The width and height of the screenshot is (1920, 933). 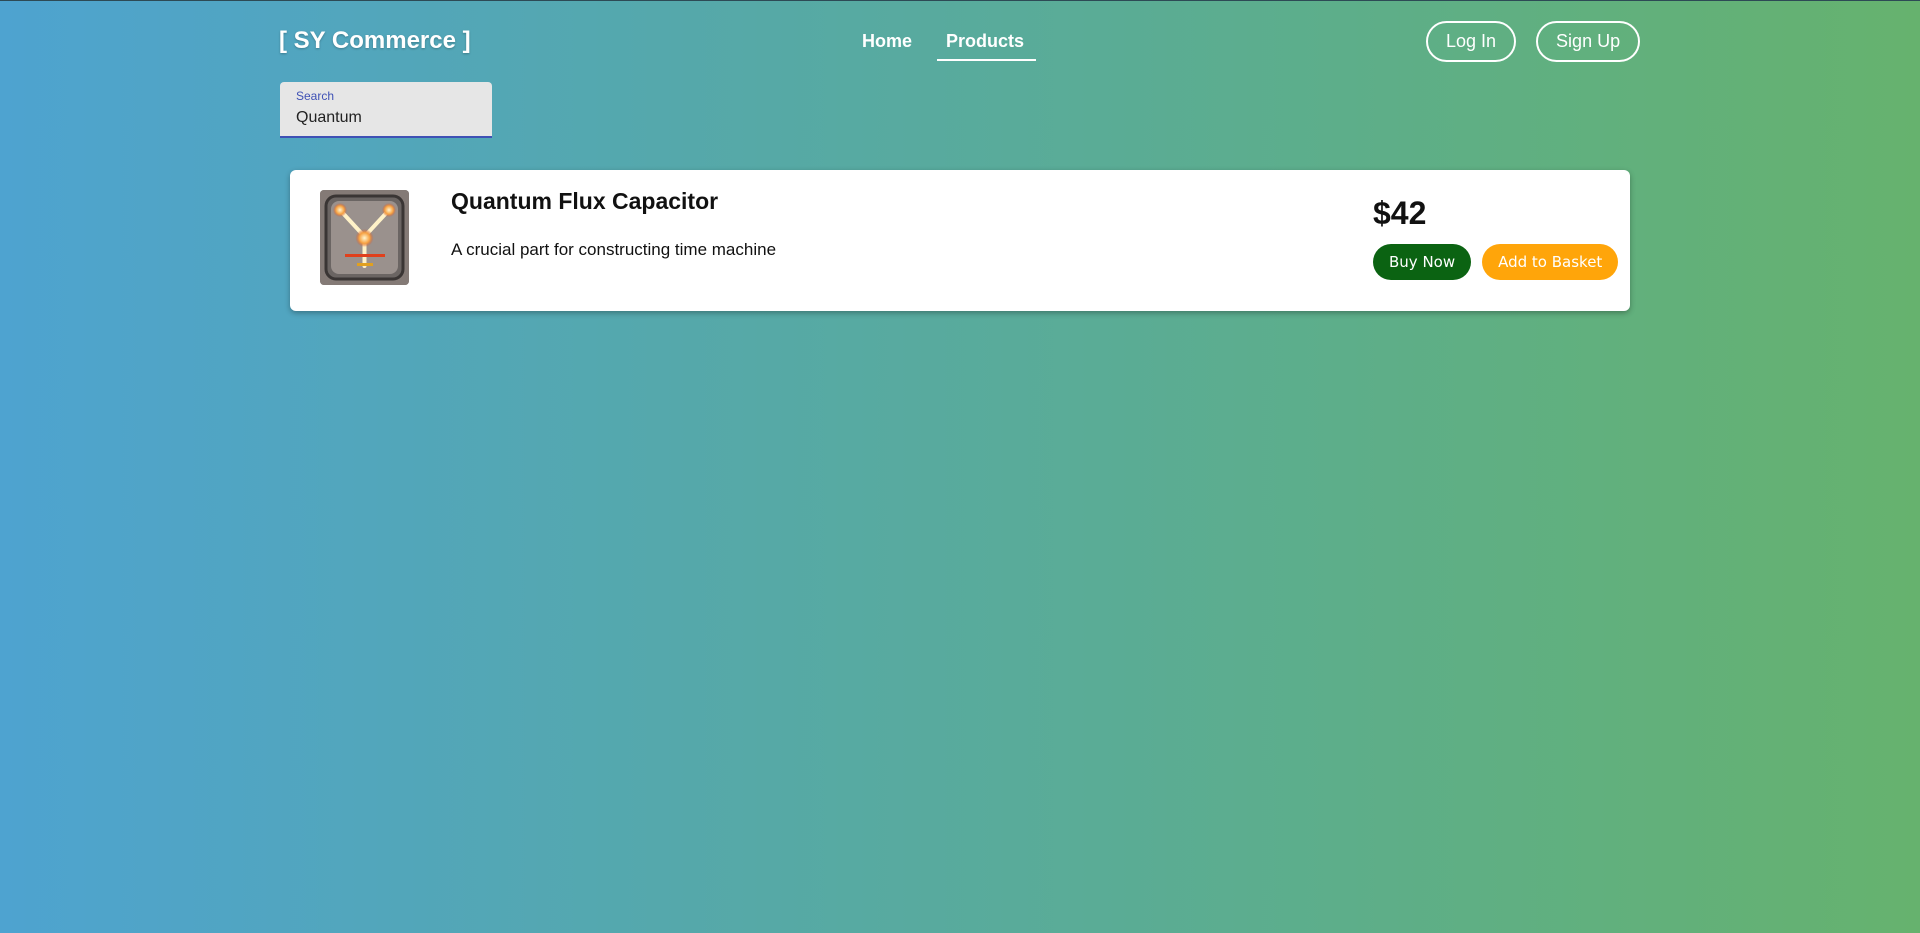 I want to click on nav-products-link: Products, so click(x=985, y=41).